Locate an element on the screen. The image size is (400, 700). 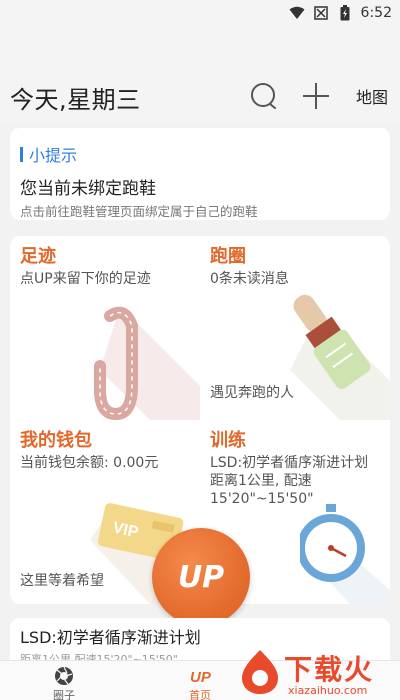
up-logo-icon: UP is located at coordinates (200, 677).